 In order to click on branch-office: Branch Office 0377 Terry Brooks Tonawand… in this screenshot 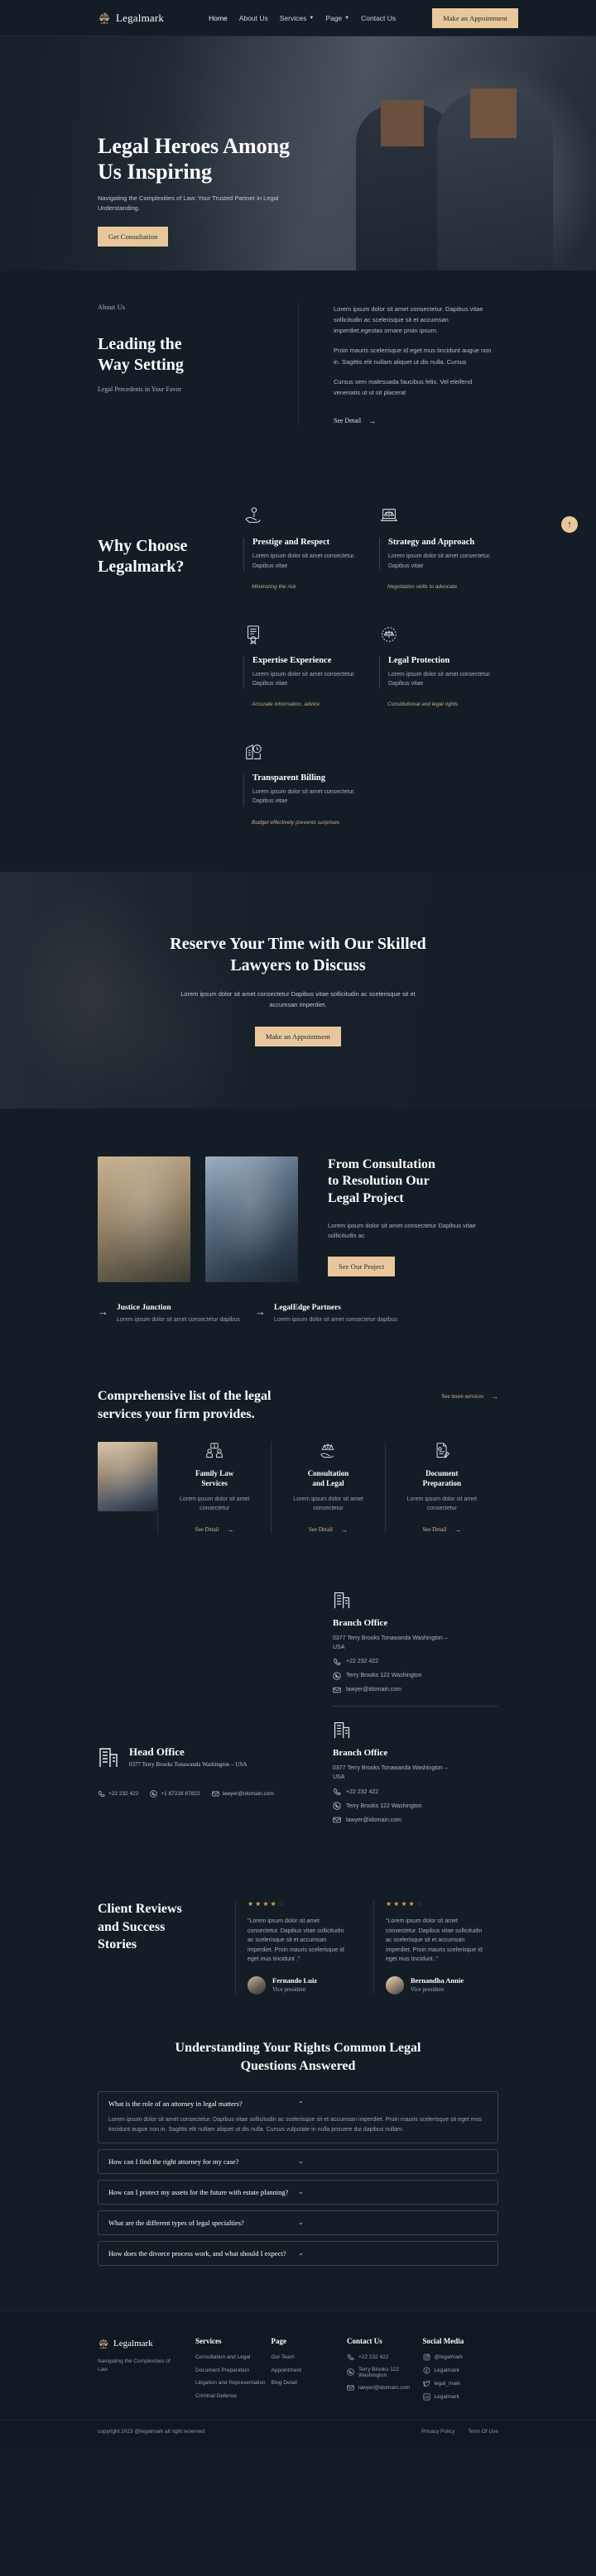, I will do `click(415, 1778)`.